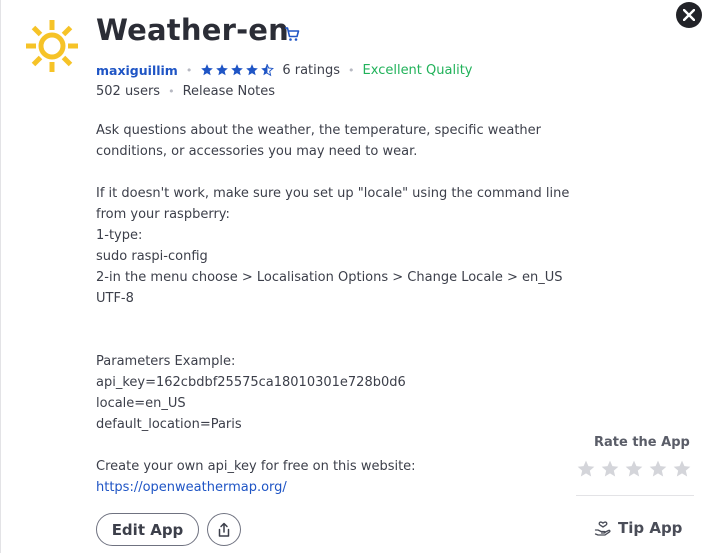  What do you see at coordinates (163, 214) in the screenshot?
I see `description-line: from your raspberry:` at bounding box center [163, 214].